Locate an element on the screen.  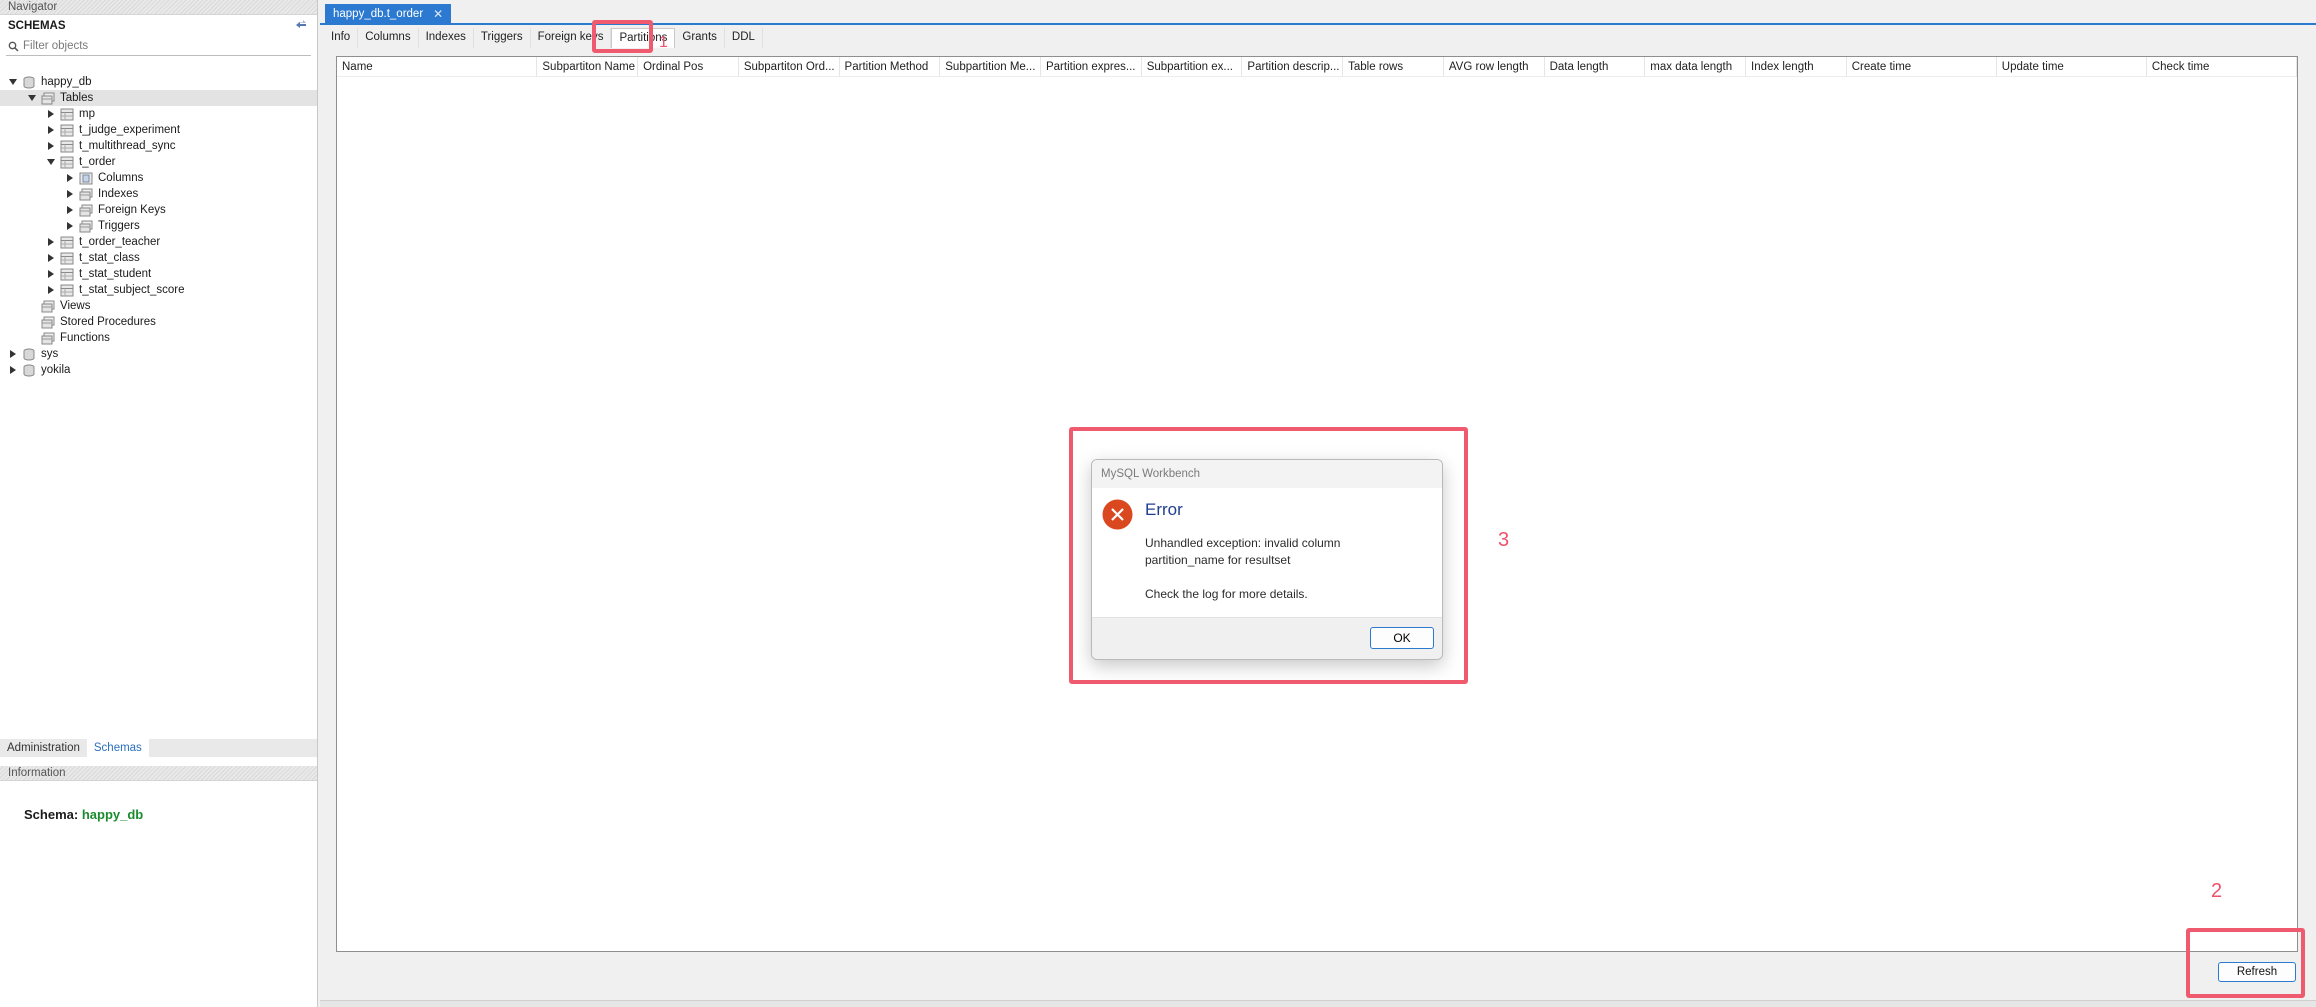
tree-node-label: Columns is located at coordinates (121, 178).